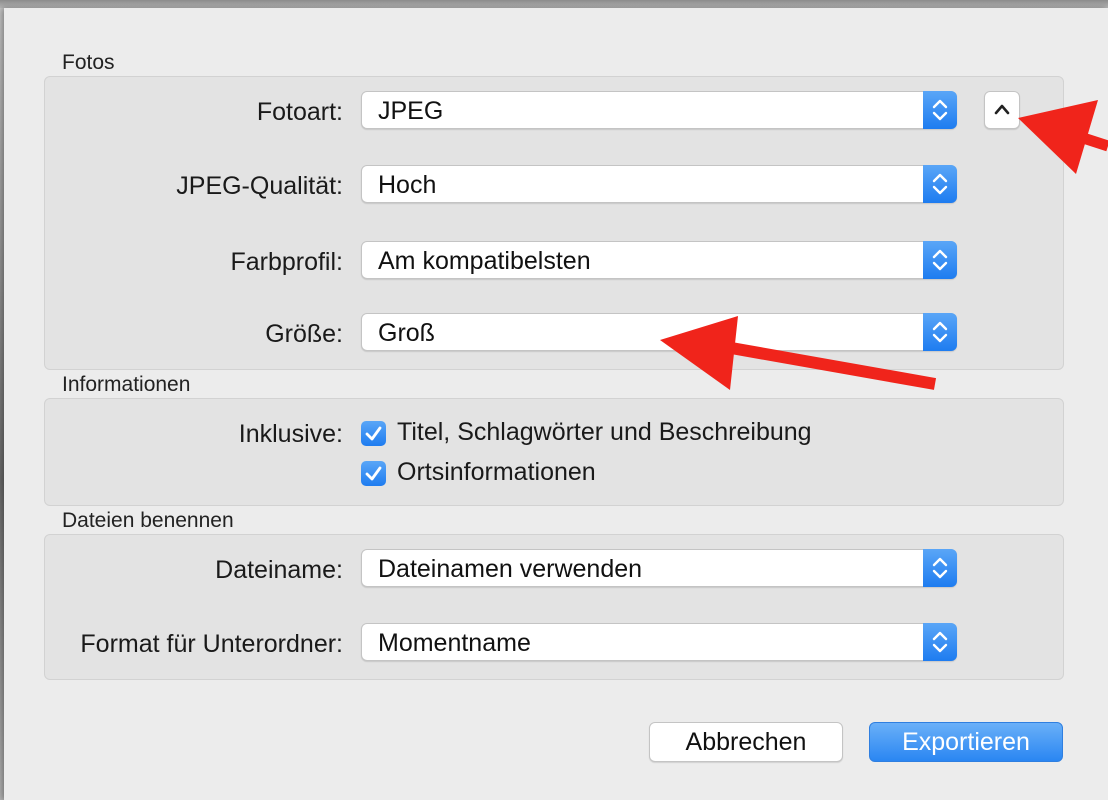  Describe the element at coordinates (659, 642) in the screenshot. I see `subfolder-format-select: Momentname` at that location.